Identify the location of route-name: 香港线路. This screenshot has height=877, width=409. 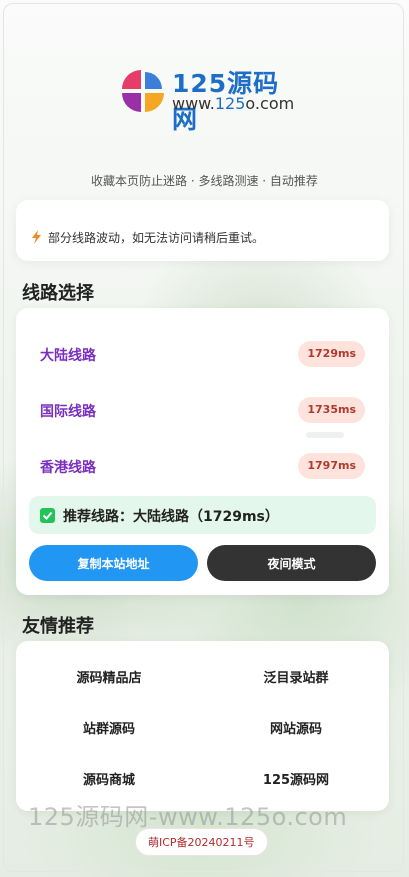
(68, 468).